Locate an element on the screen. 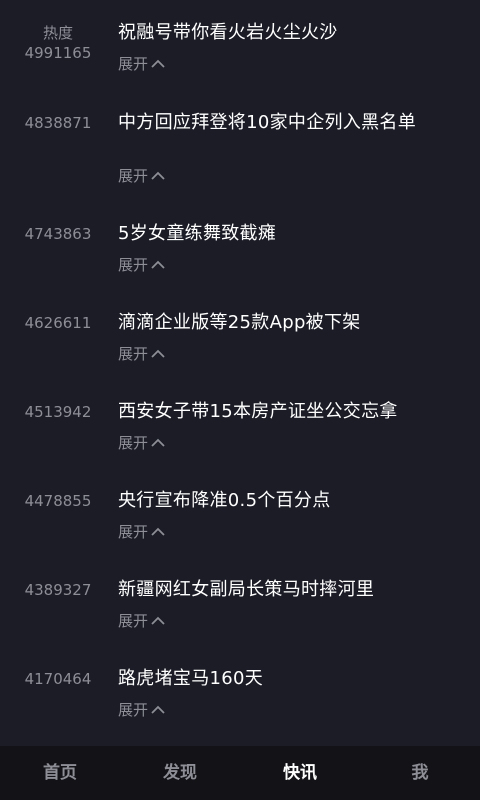  news-title: 新疆网红女副局长策马时摔河里 is located at coordinates (283, 589).